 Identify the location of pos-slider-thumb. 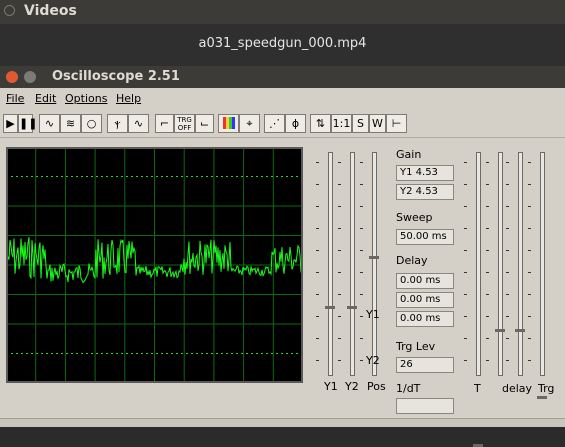
(374, 257).